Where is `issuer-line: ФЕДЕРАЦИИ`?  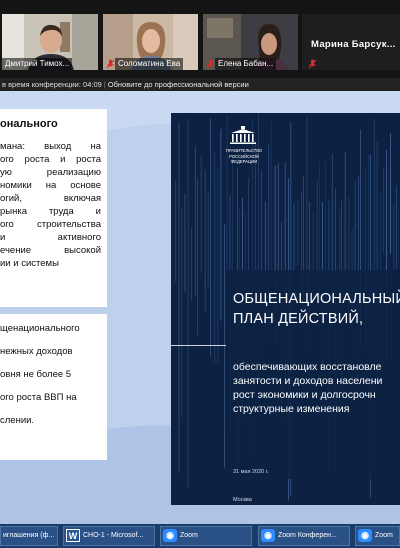 issuer-line: ФЕДЕРАЦИИ is located at coordinates (244, 161).